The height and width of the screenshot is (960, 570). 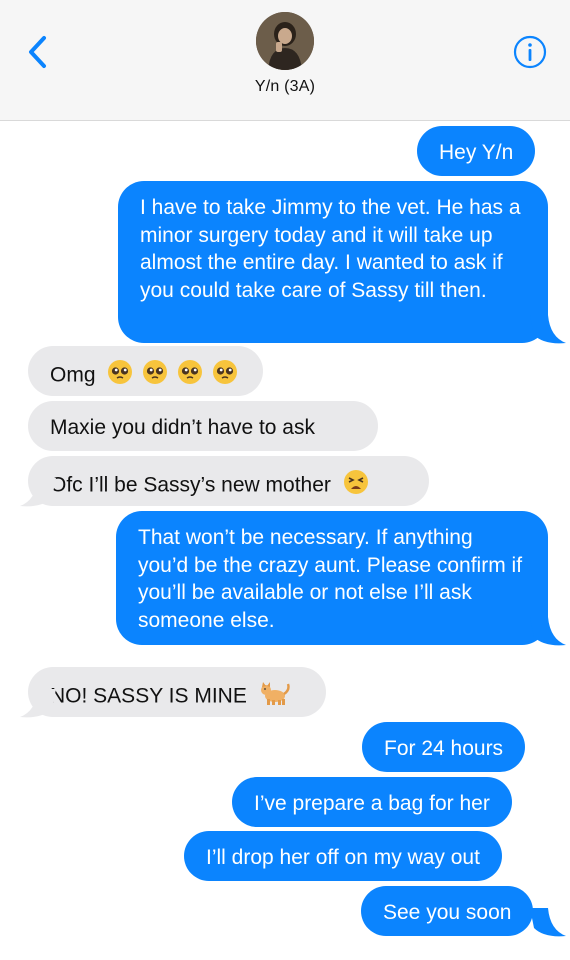 I want to click on cat-icon, so click(x=275, y=697).